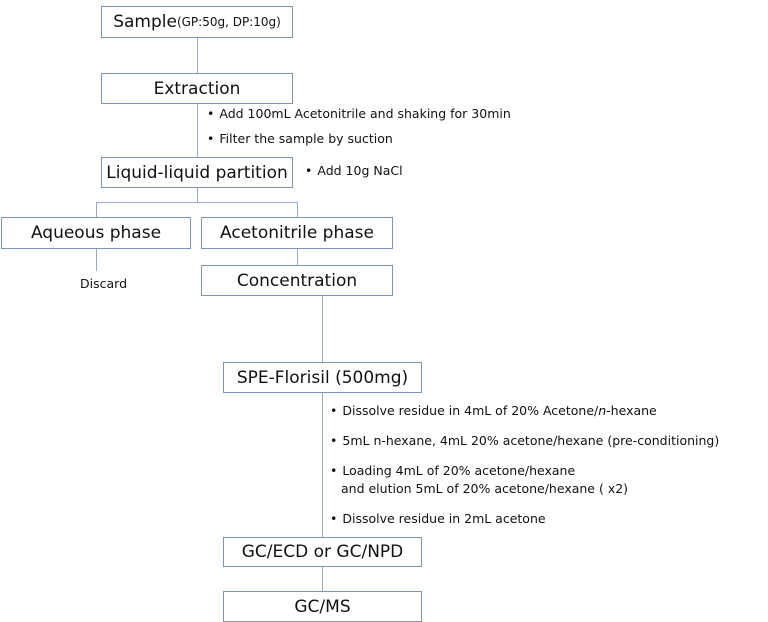 This screenshot has height=622, width=768. I want to click on step-concentration: Concentration, so click(297, 280).